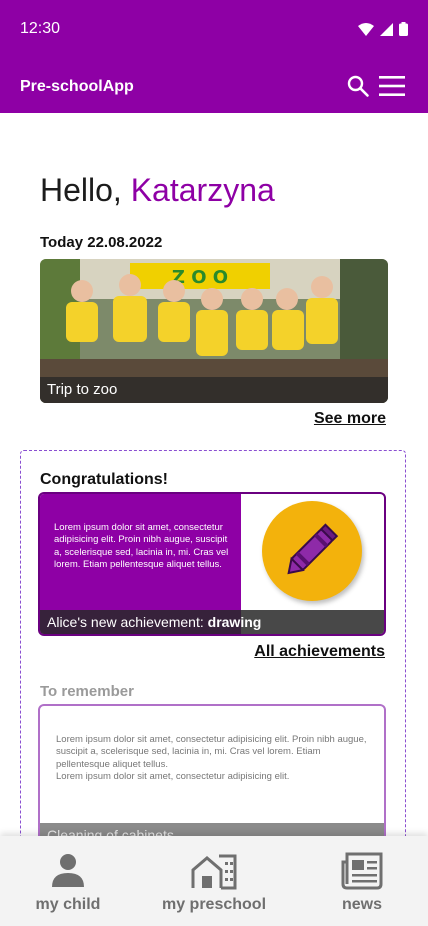 The height and width of the screenshot is (926, 428). I want to click on event-caption: Trip to zoo, so click(214, 390).